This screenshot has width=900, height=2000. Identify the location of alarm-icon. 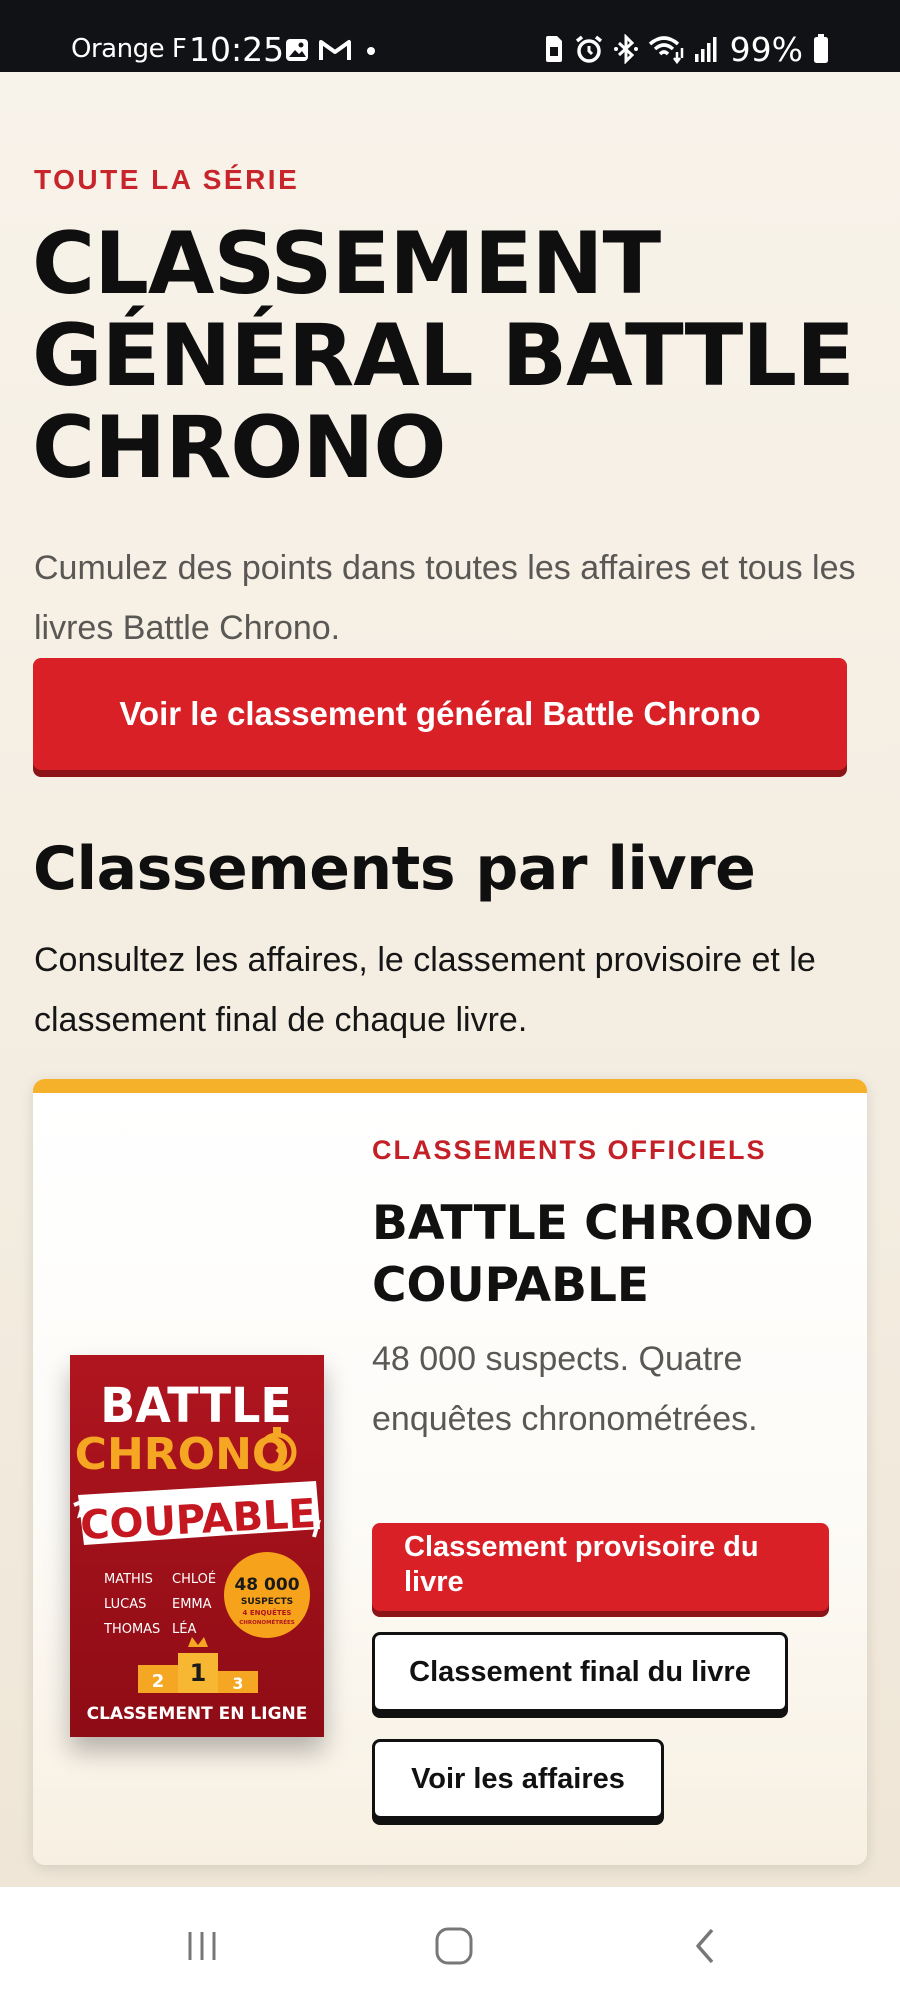
(588, 49).